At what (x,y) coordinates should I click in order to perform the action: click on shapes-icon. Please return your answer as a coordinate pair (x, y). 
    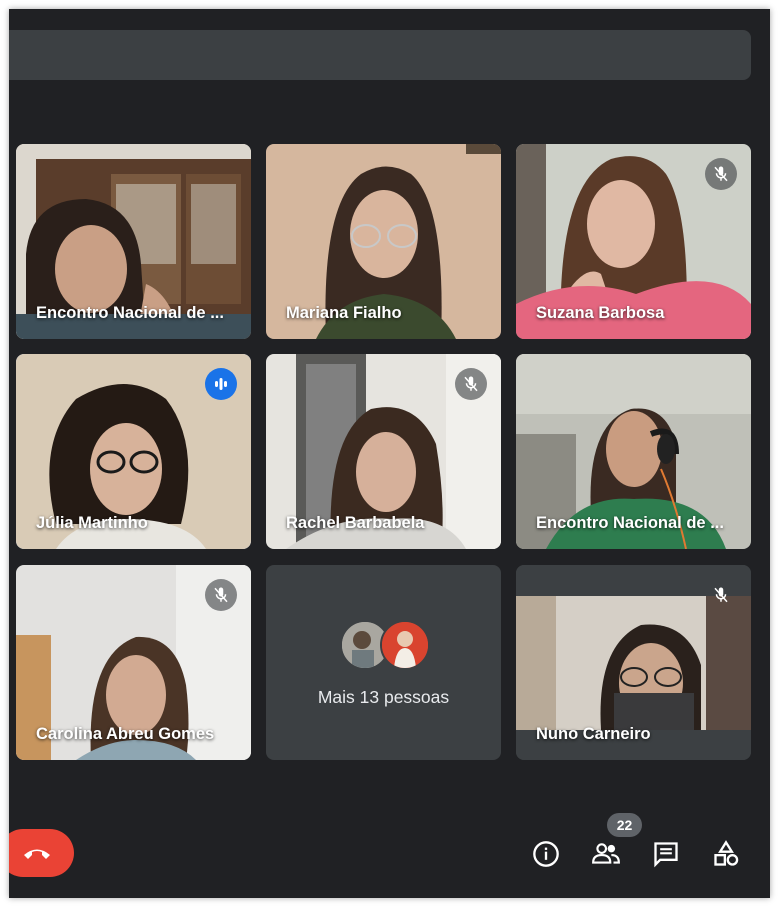
    Looking at the image, I should click on (726, 853).